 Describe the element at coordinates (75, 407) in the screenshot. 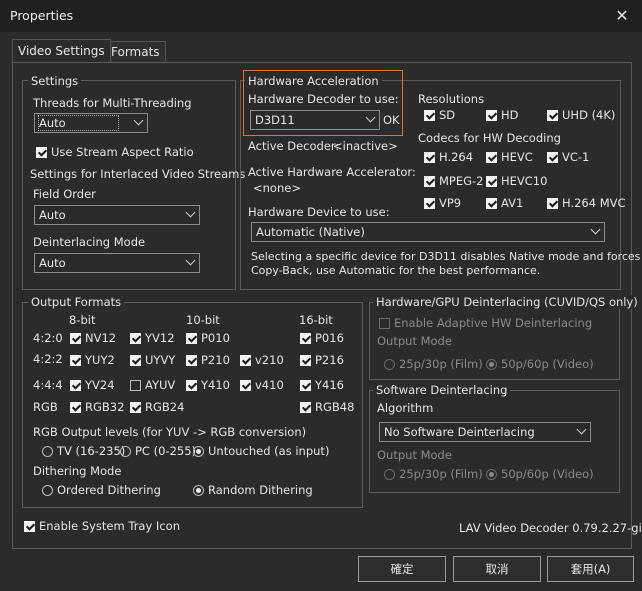

I see `fmt-rgb32-checkbox` at that location.